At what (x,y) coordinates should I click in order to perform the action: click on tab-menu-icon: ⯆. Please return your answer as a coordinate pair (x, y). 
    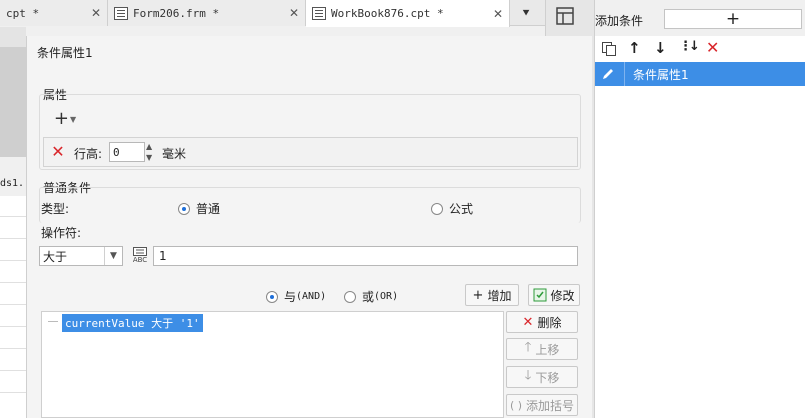
    Looking at the image, I should click on (526, 13).